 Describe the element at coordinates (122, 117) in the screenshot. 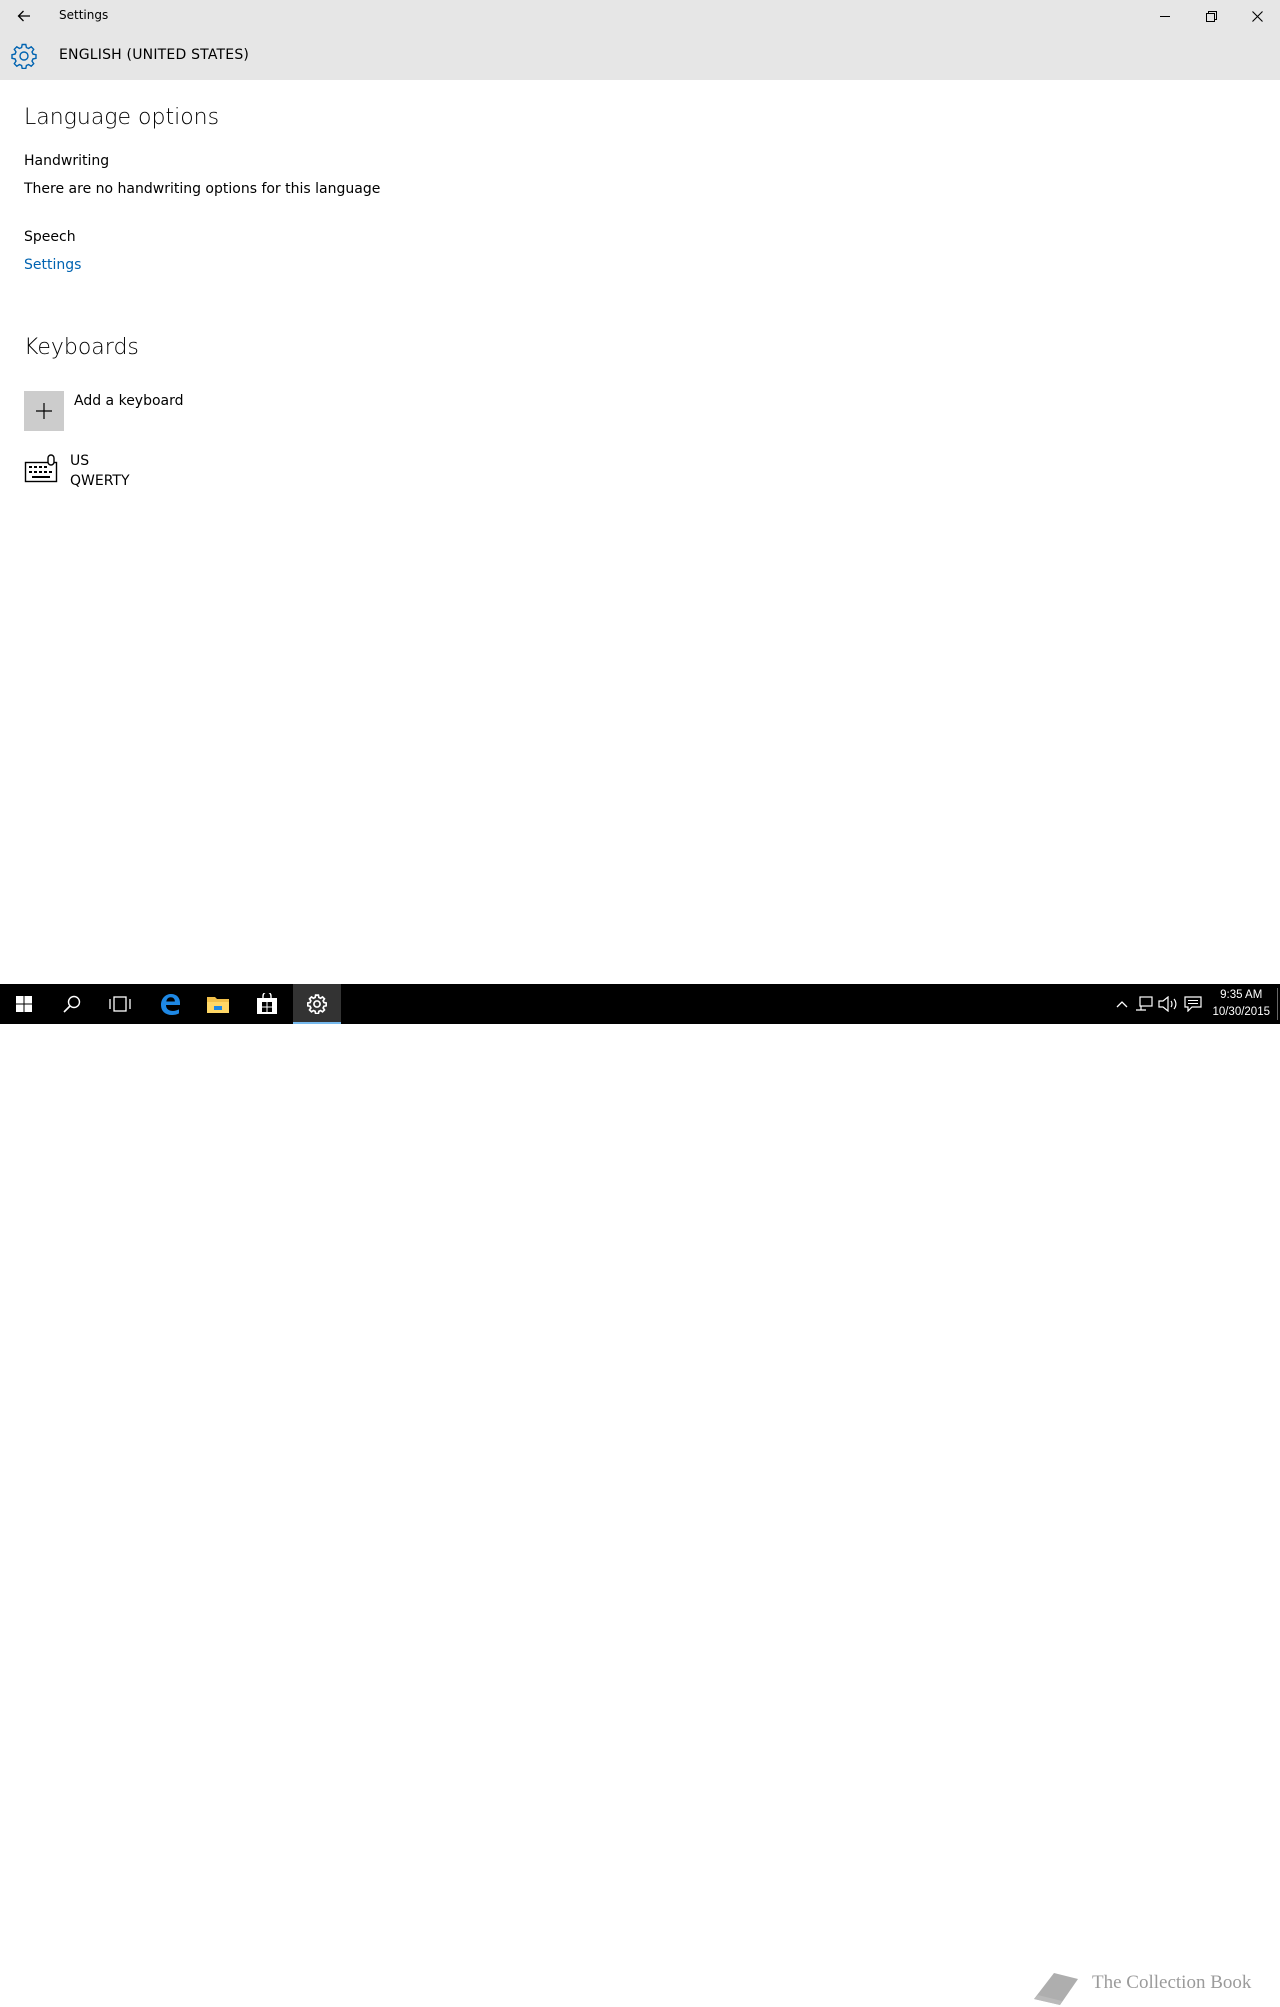

I see `language-options-heading: Language options` at that location.